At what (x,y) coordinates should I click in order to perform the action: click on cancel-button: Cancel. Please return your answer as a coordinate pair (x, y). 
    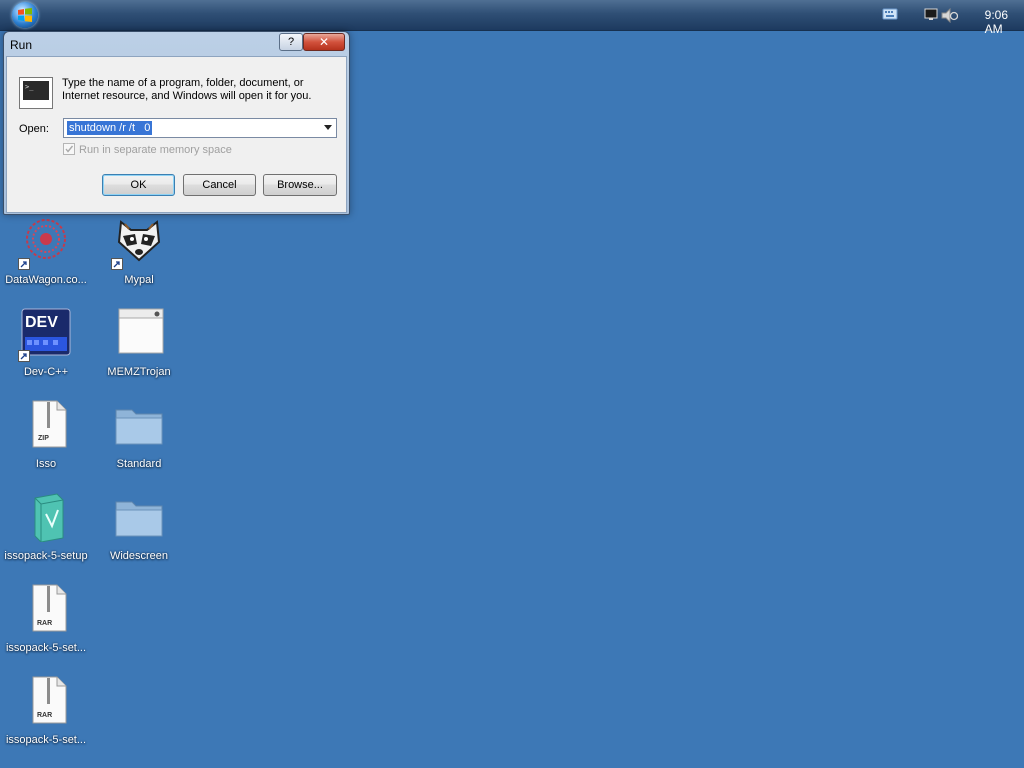
    Looking at the image, I should click on (219, 185).